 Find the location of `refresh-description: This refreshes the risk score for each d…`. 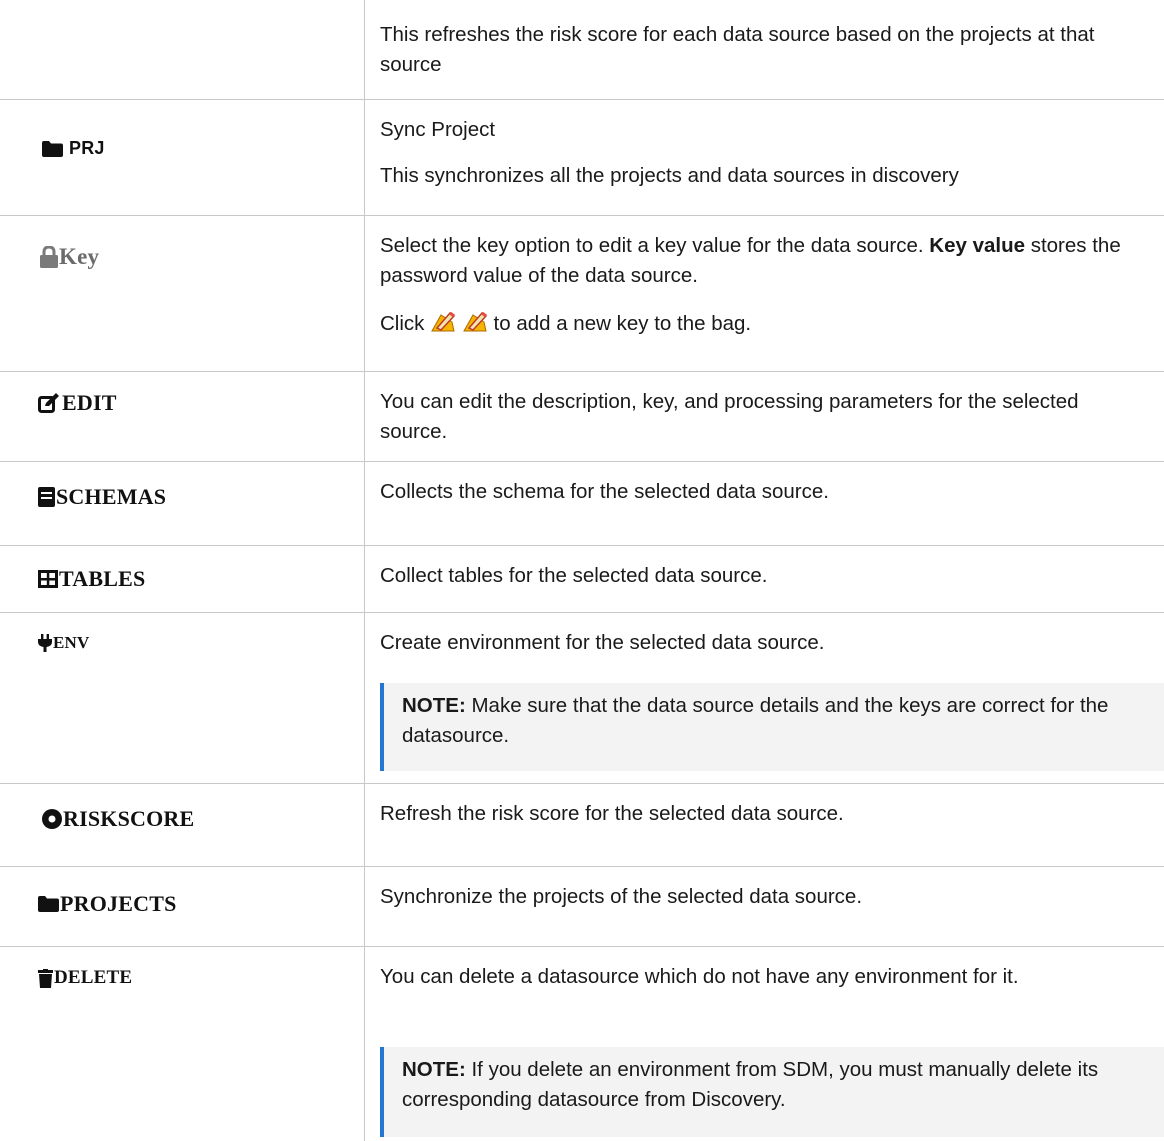

refresh-description: This refreshes the risk score for each d… is located at coordinates (737, 49).